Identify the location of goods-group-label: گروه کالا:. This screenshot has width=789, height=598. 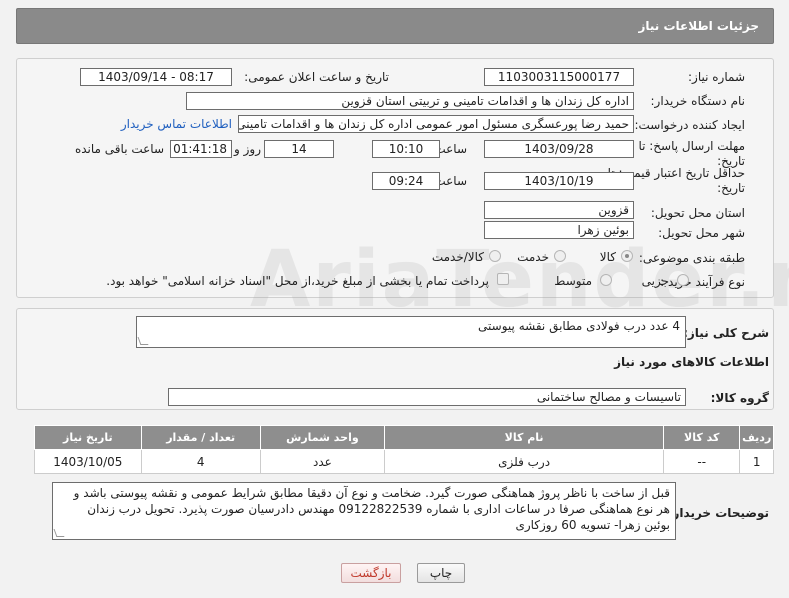
(739, 398).